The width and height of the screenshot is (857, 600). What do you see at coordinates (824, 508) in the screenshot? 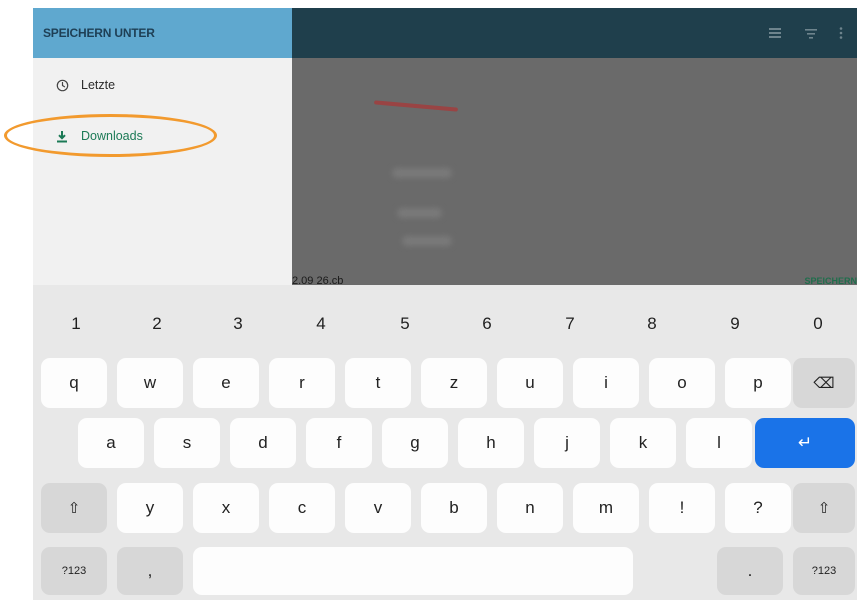
I see `shift-key-right: ⇧` at bounding box center [824, 508].